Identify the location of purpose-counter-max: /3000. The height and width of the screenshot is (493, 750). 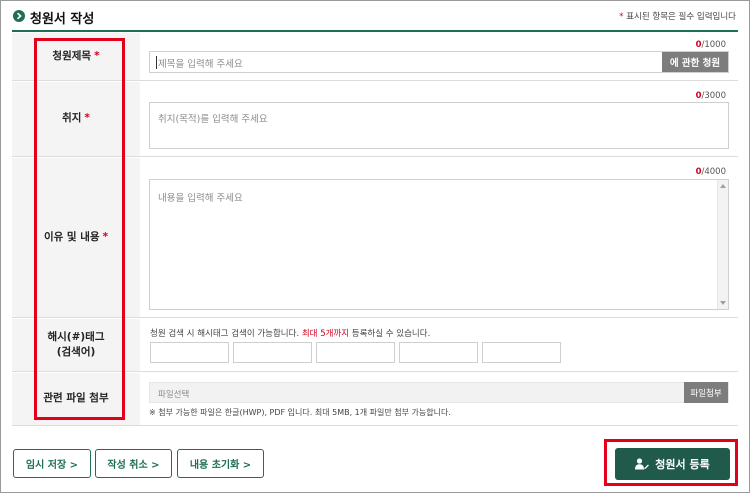
(714, 96).